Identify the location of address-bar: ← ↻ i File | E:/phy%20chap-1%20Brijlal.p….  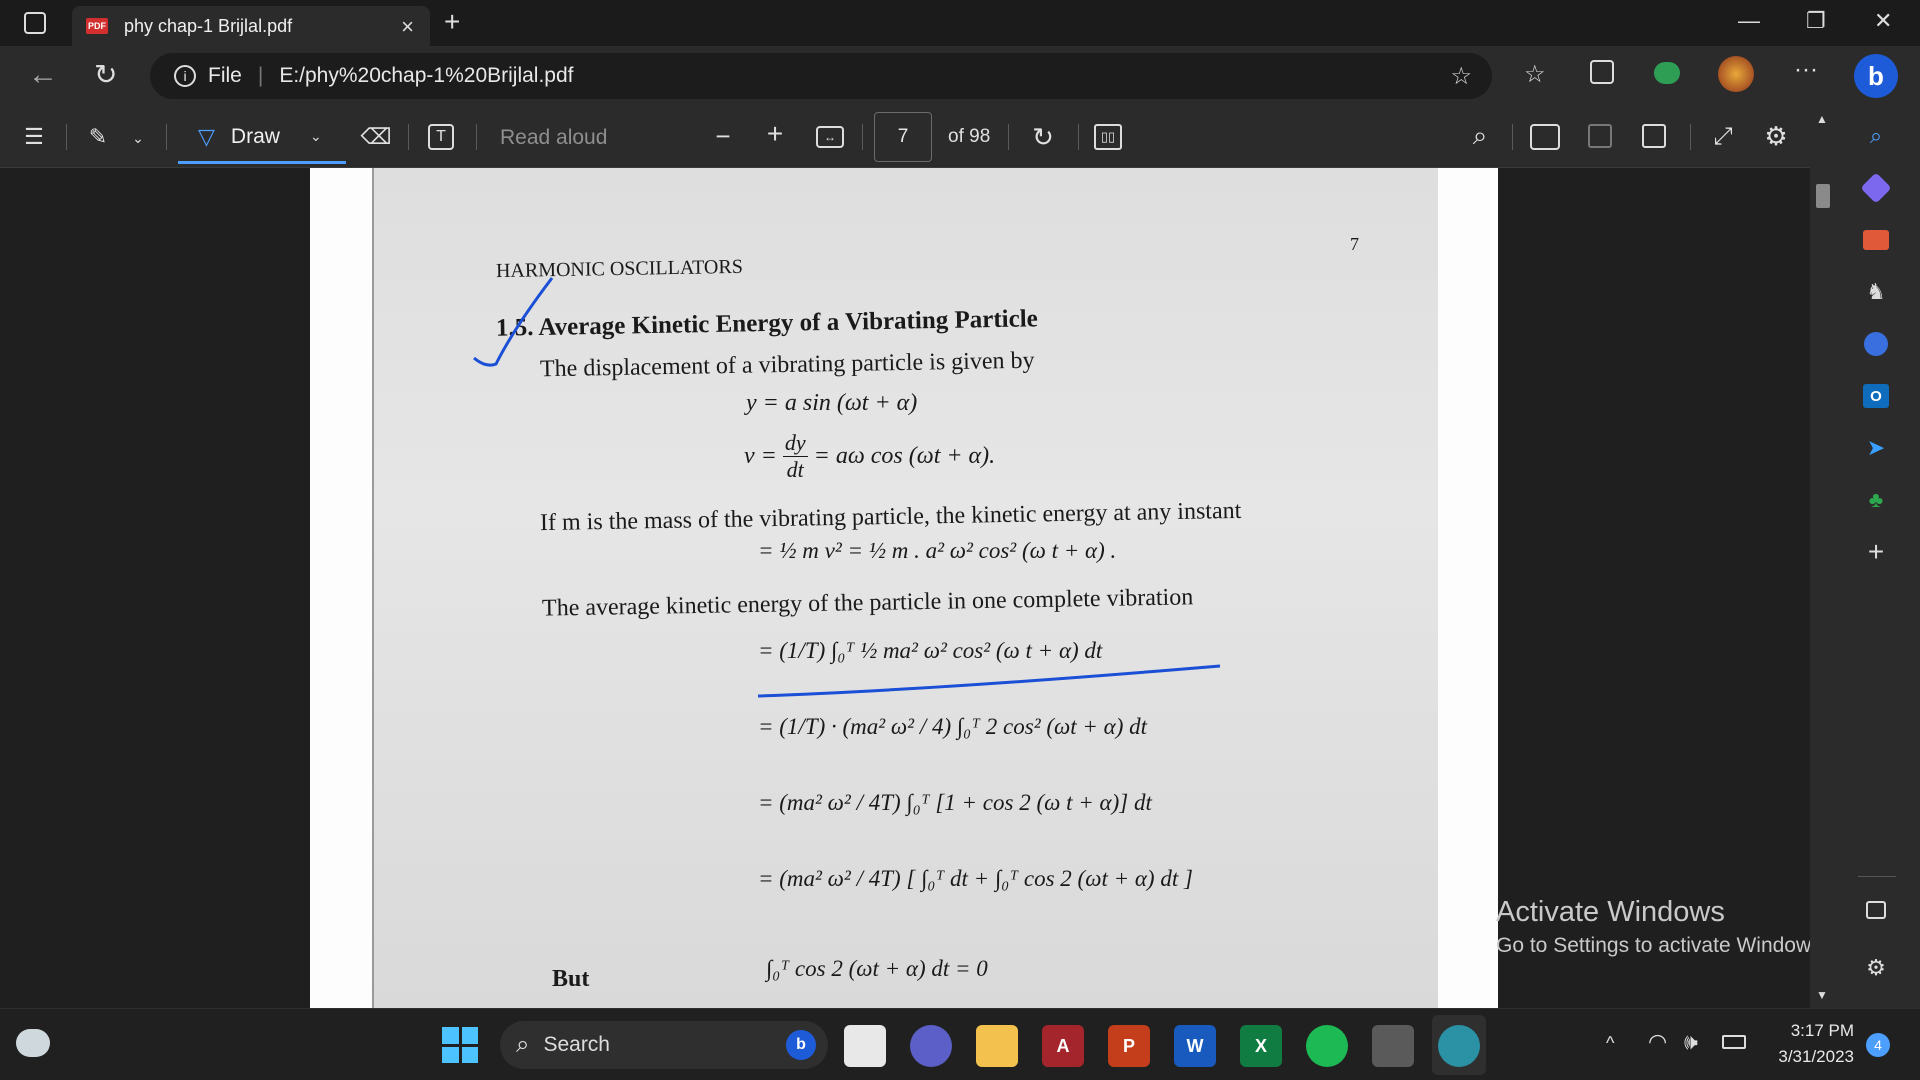
(960, 76).